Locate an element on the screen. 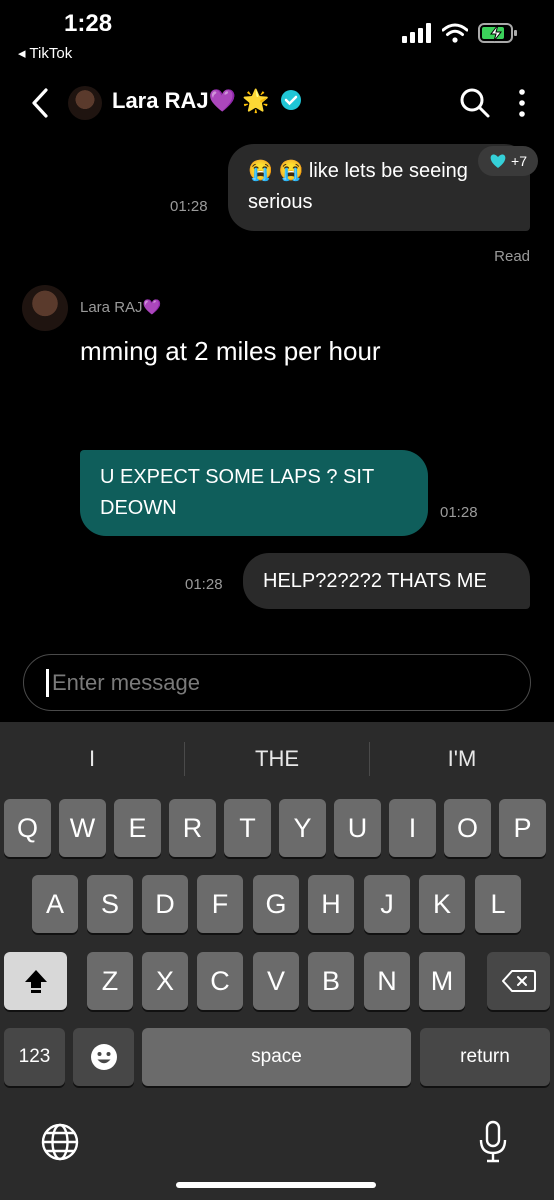 Image resolution: width=554 pixels, height=1200 pixels. message-text-line: 😭 😭 like lets be seeing is located at coordinates (358, 171).